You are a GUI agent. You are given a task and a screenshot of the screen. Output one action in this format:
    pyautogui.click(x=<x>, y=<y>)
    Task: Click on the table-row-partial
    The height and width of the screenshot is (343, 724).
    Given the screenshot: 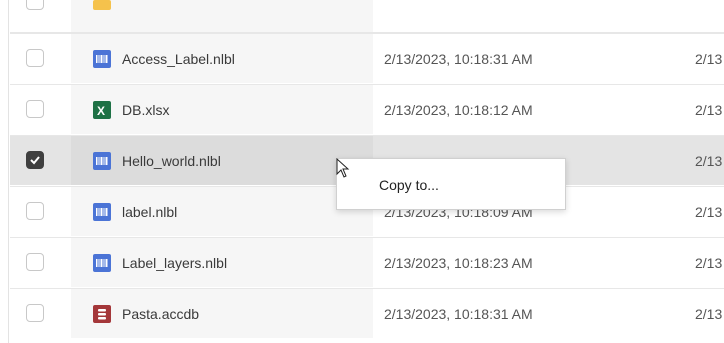 What is the action you would take?
    pyautogui.click(x=367, y=16)
    